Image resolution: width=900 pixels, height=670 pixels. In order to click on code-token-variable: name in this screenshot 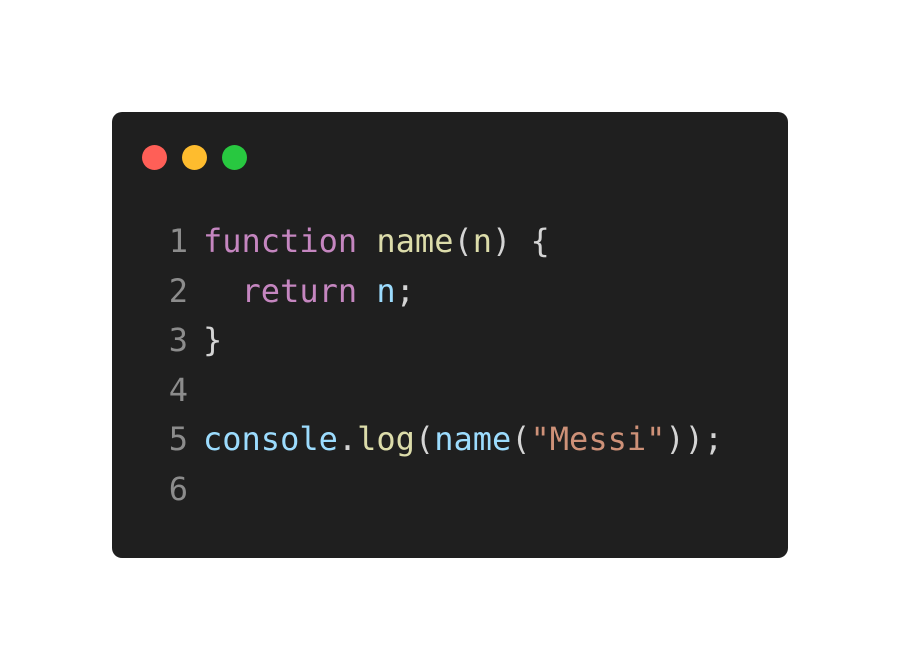, I will do `click(473, 439)`.